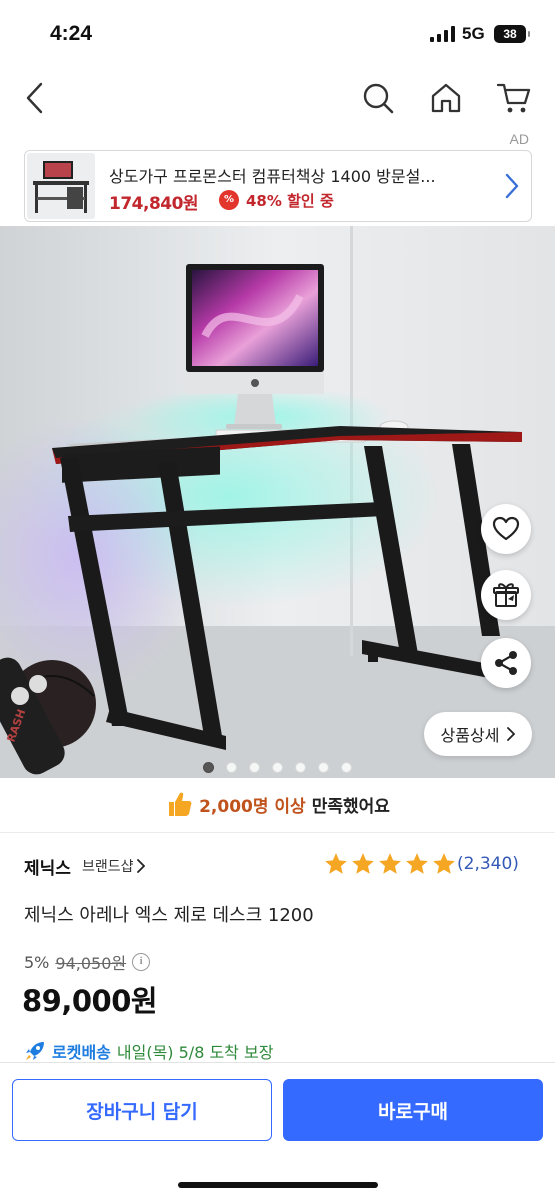  What do you see at coordinates (277, 35) in the screenshot?
I see `status-bar: 4:24 5G 38` at bounding box center [277, 35].